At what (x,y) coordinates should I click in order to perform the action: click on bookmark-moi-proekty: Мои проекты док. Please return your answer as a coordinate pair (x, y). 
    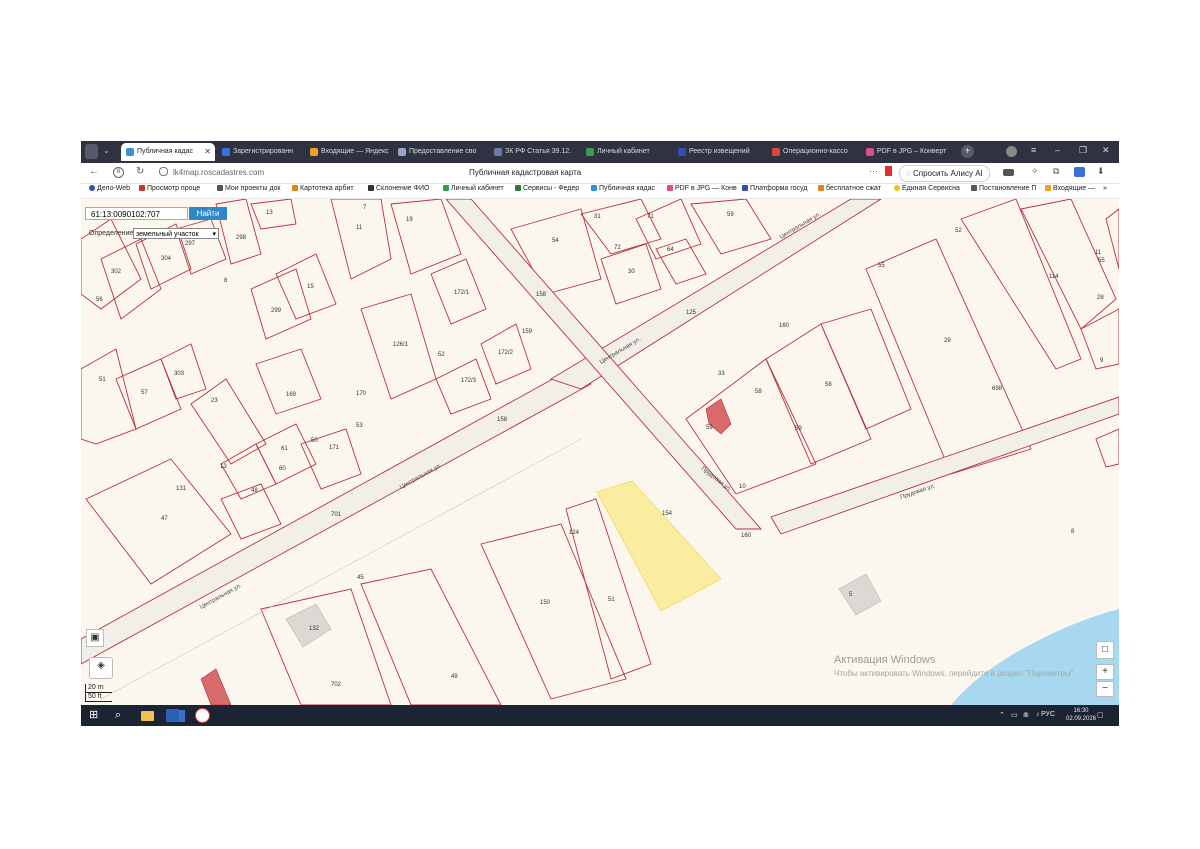
    Looking at the image, I should click on (249, 188).